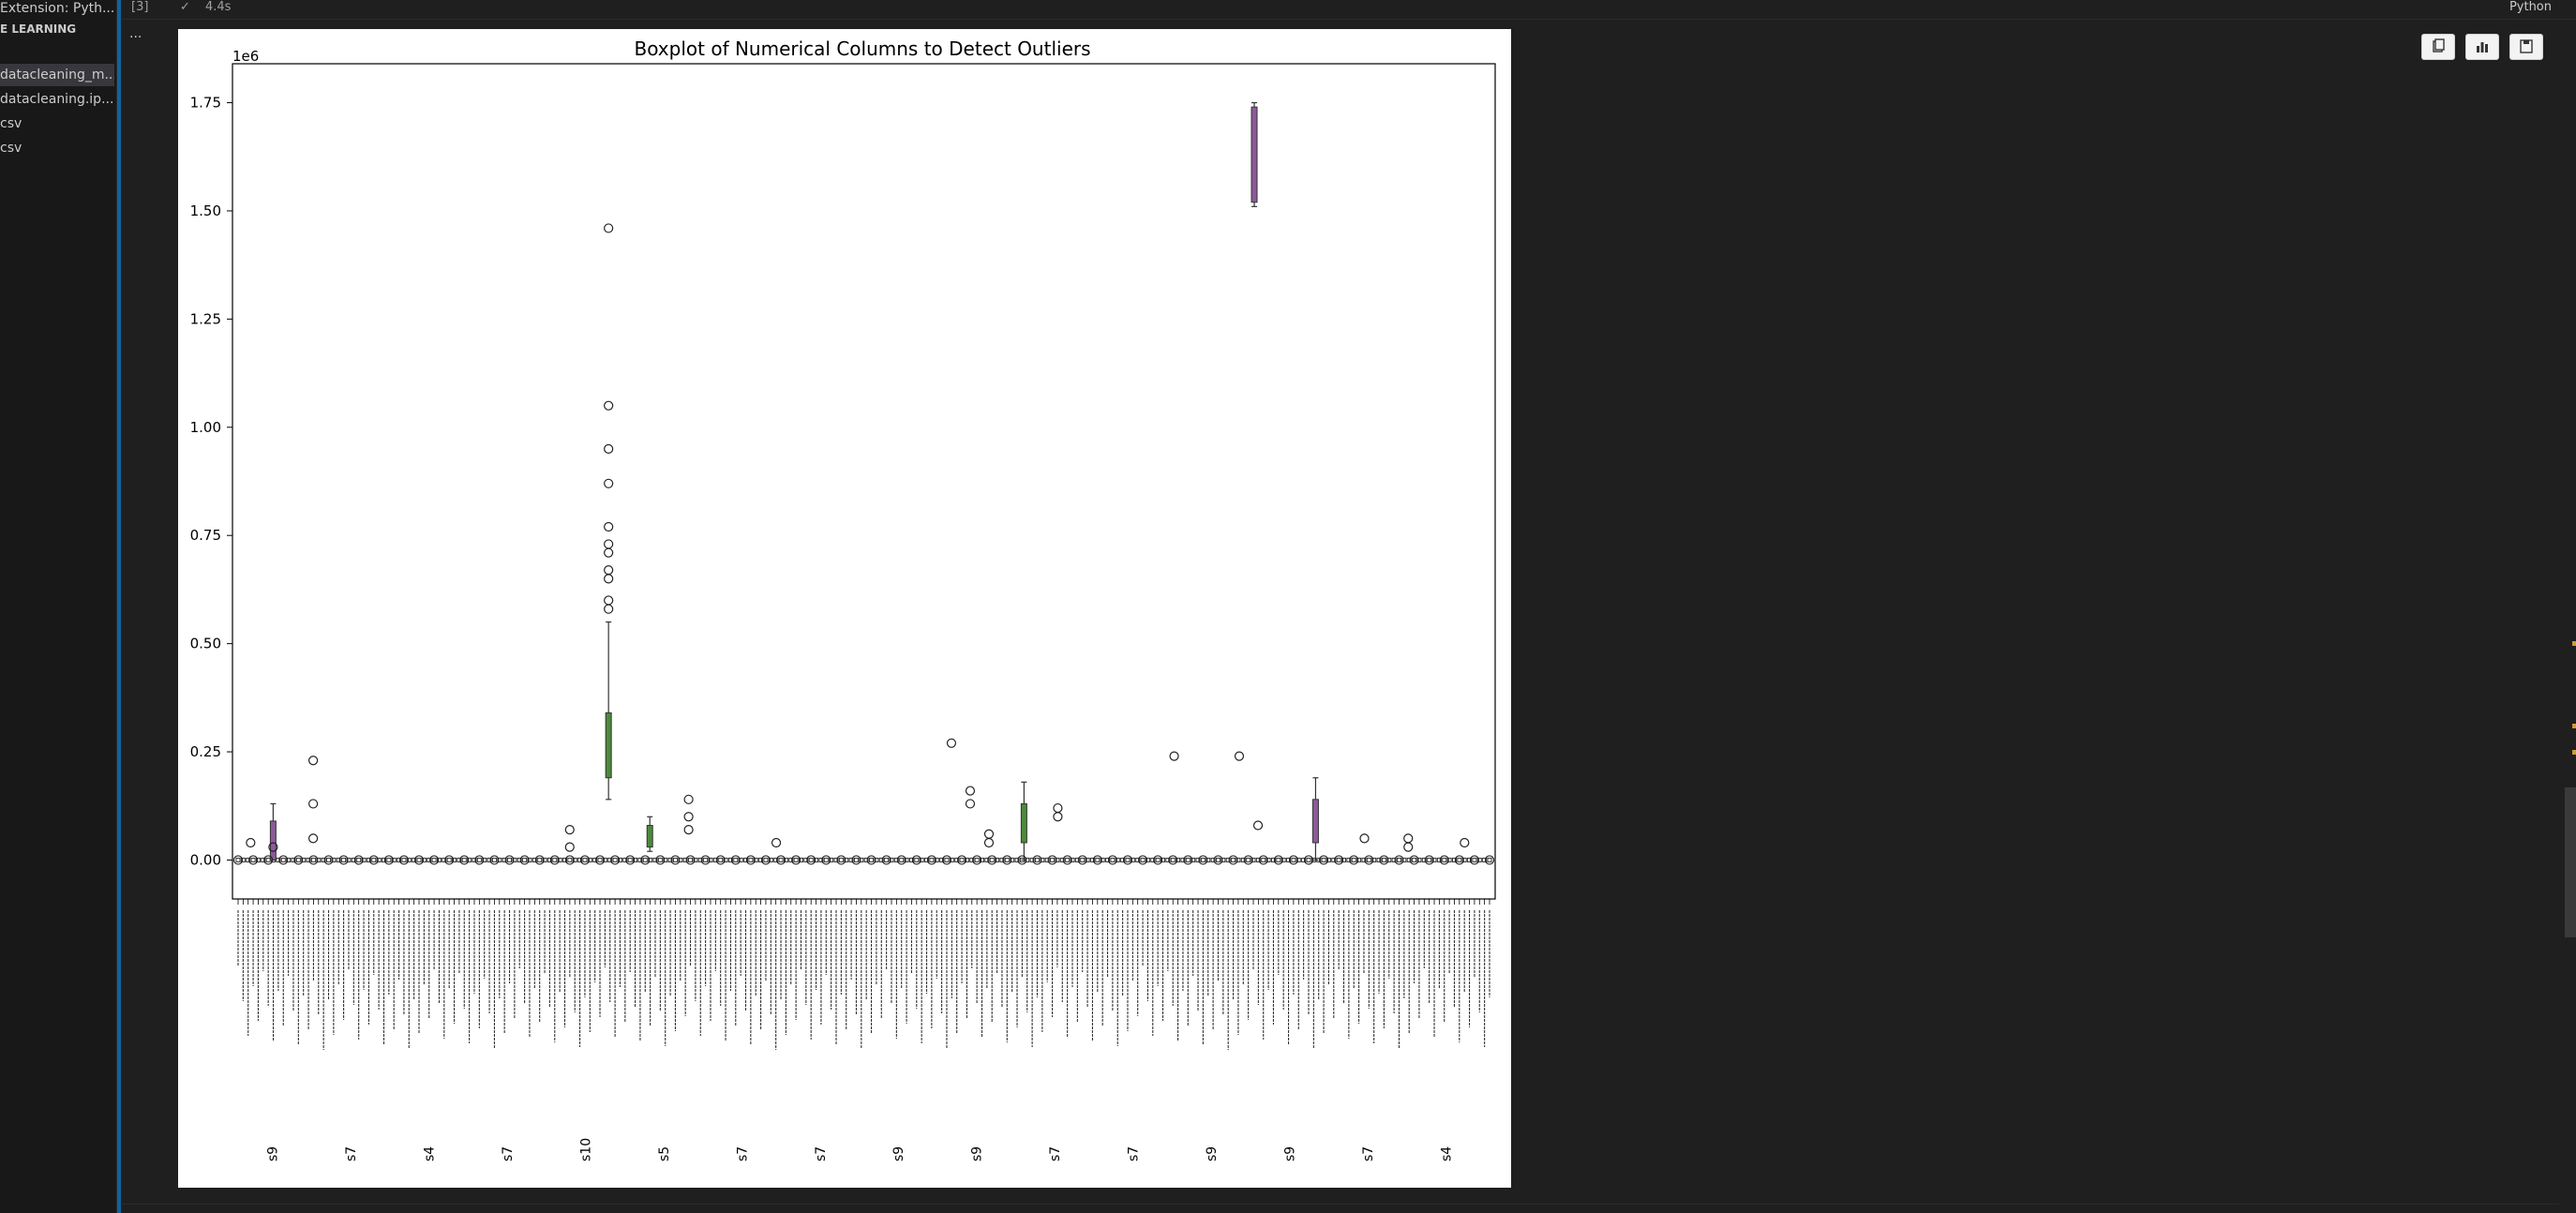 The width and height of the screenshot is (2576, 1213). I want to click on kernel-label: Python, so click(2530, 7).